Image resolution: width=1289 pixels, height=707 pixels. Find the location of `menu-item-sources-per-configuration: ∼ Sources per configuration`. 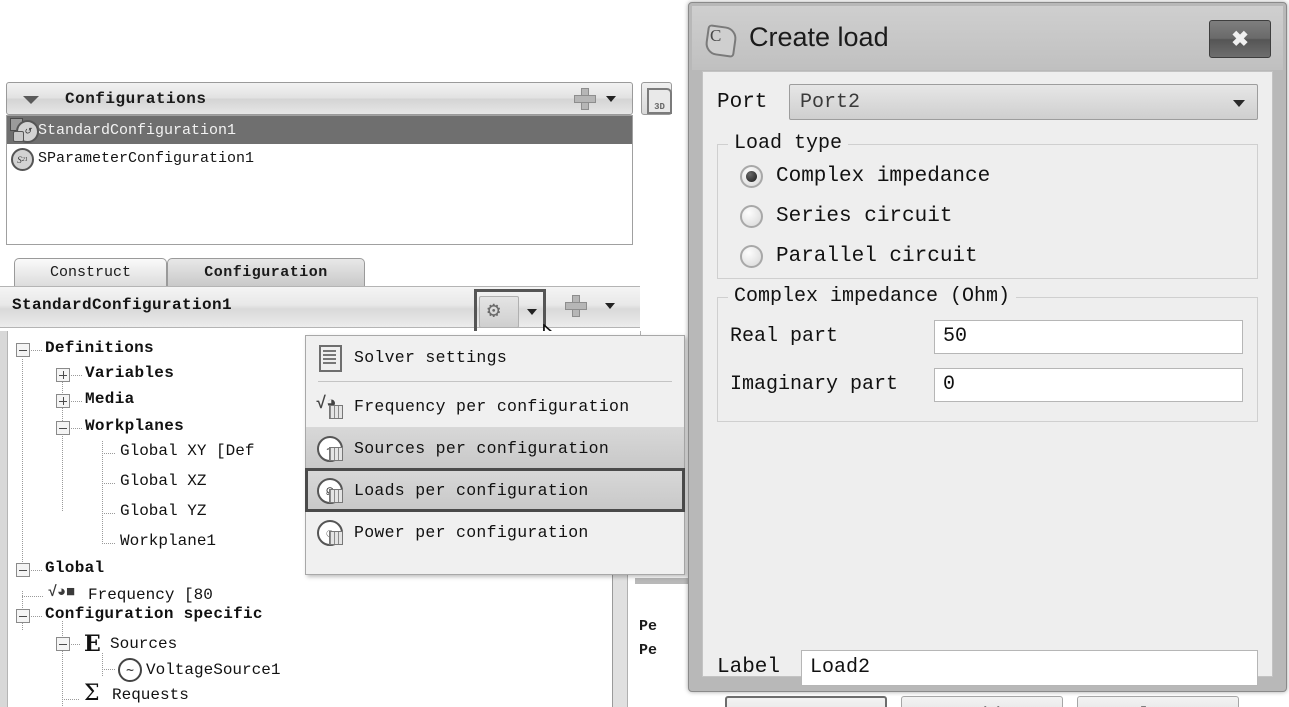

menu-item-sources-per-configuration: ∼ Sources per configuration is located at coordinates (495, 448).